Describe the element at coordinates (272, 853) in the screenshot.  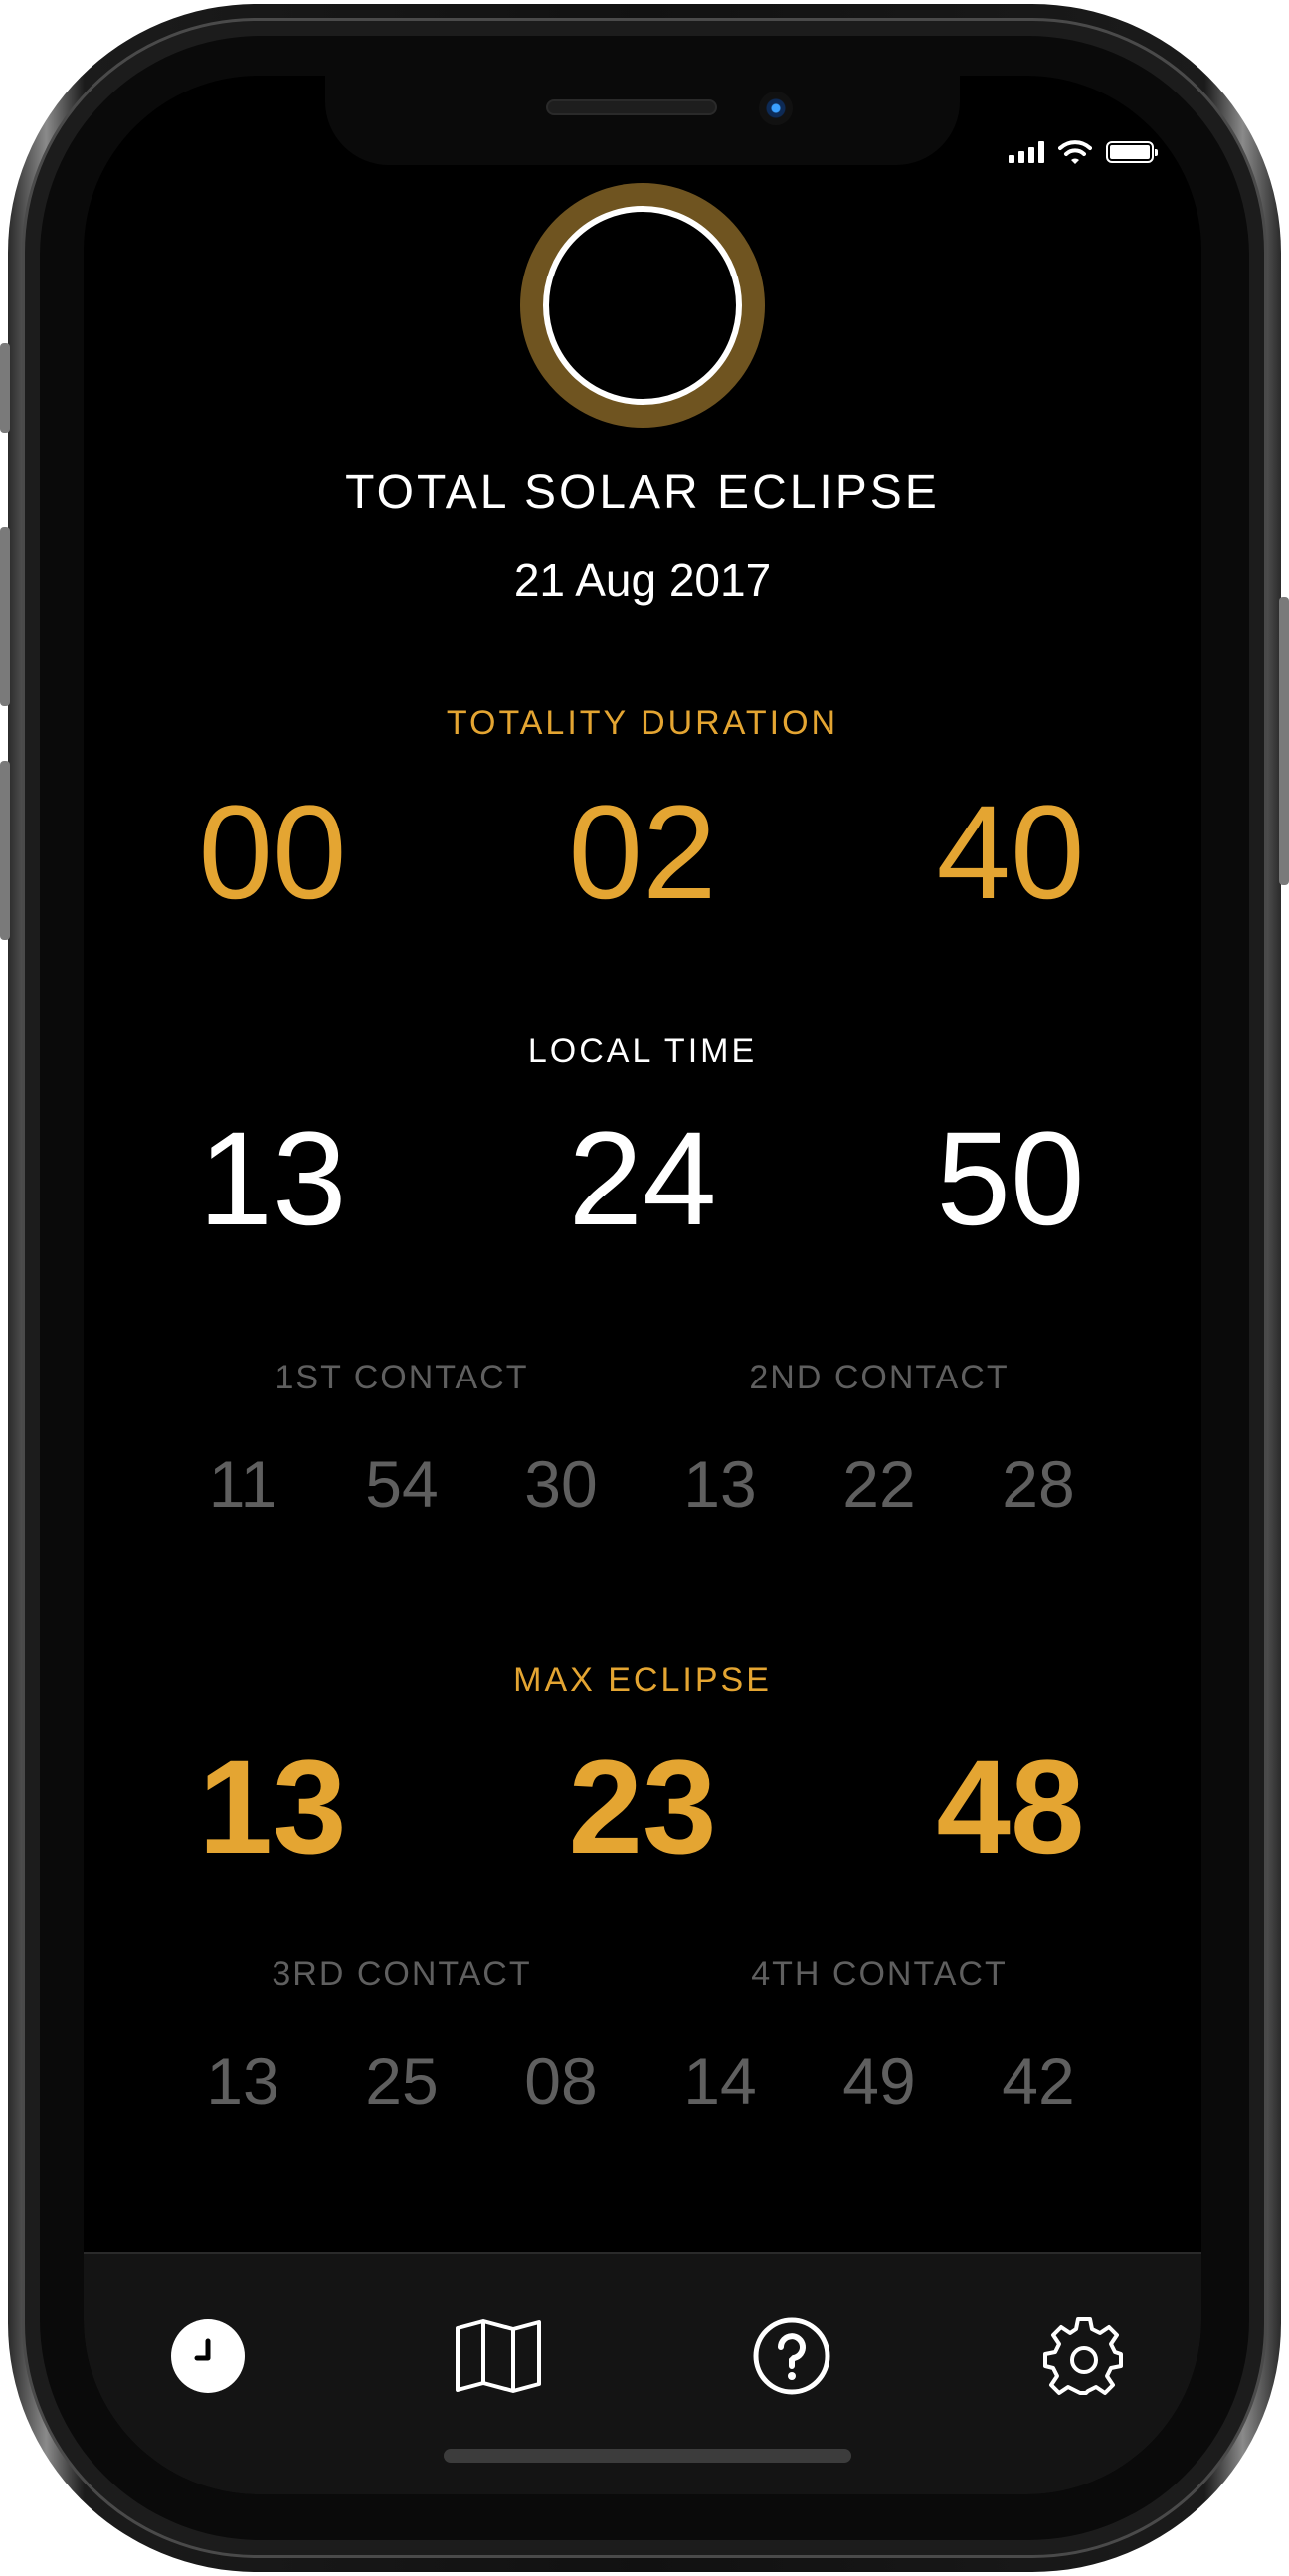
I see `totality-hours: 00` at that location.